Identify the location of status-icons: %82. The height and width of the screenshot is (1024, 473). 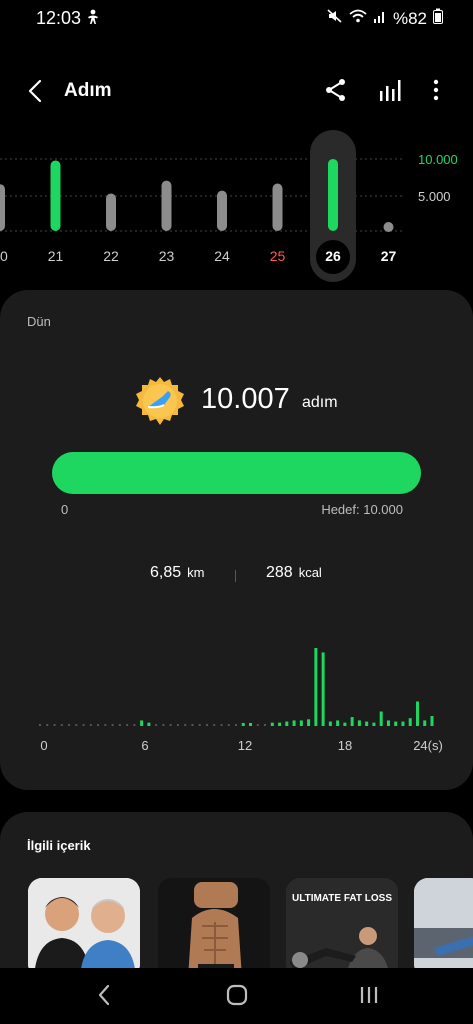
(385, 18).